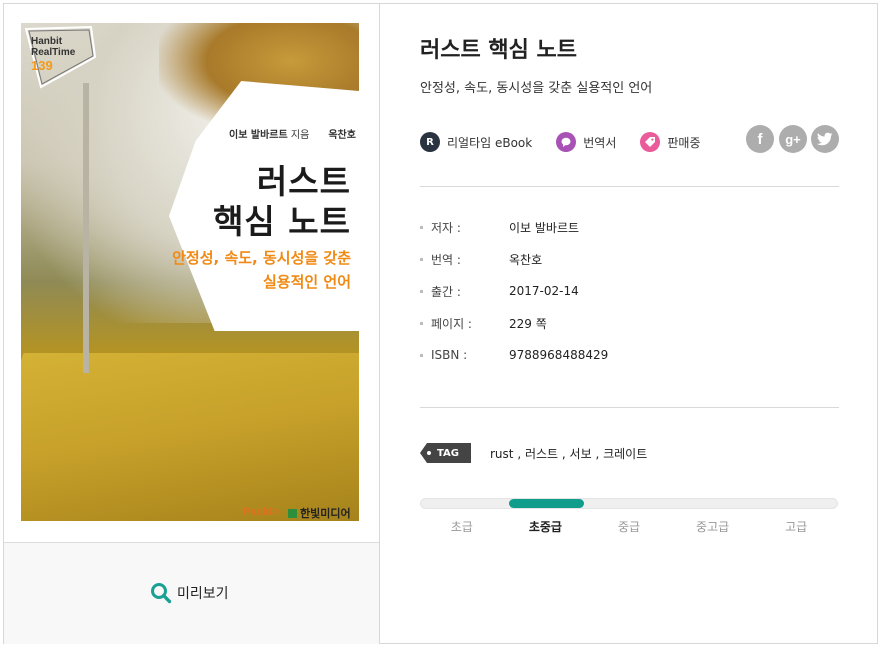  What do you see at coordinates (546, 503) in the screenshot?
I see `difficulty-level-indicator` at bounding box center [546, 503].